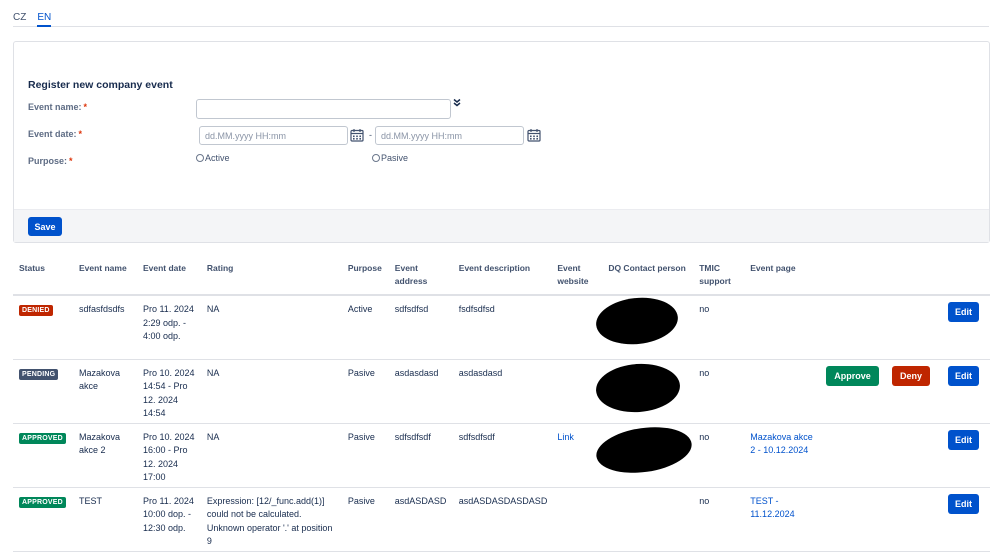 This screenshot has width=999, height=554. What do you see at coordinates (19, 18) in the screenshot?
I see `tab-cz: CZ` at bounding box center [19, 18].